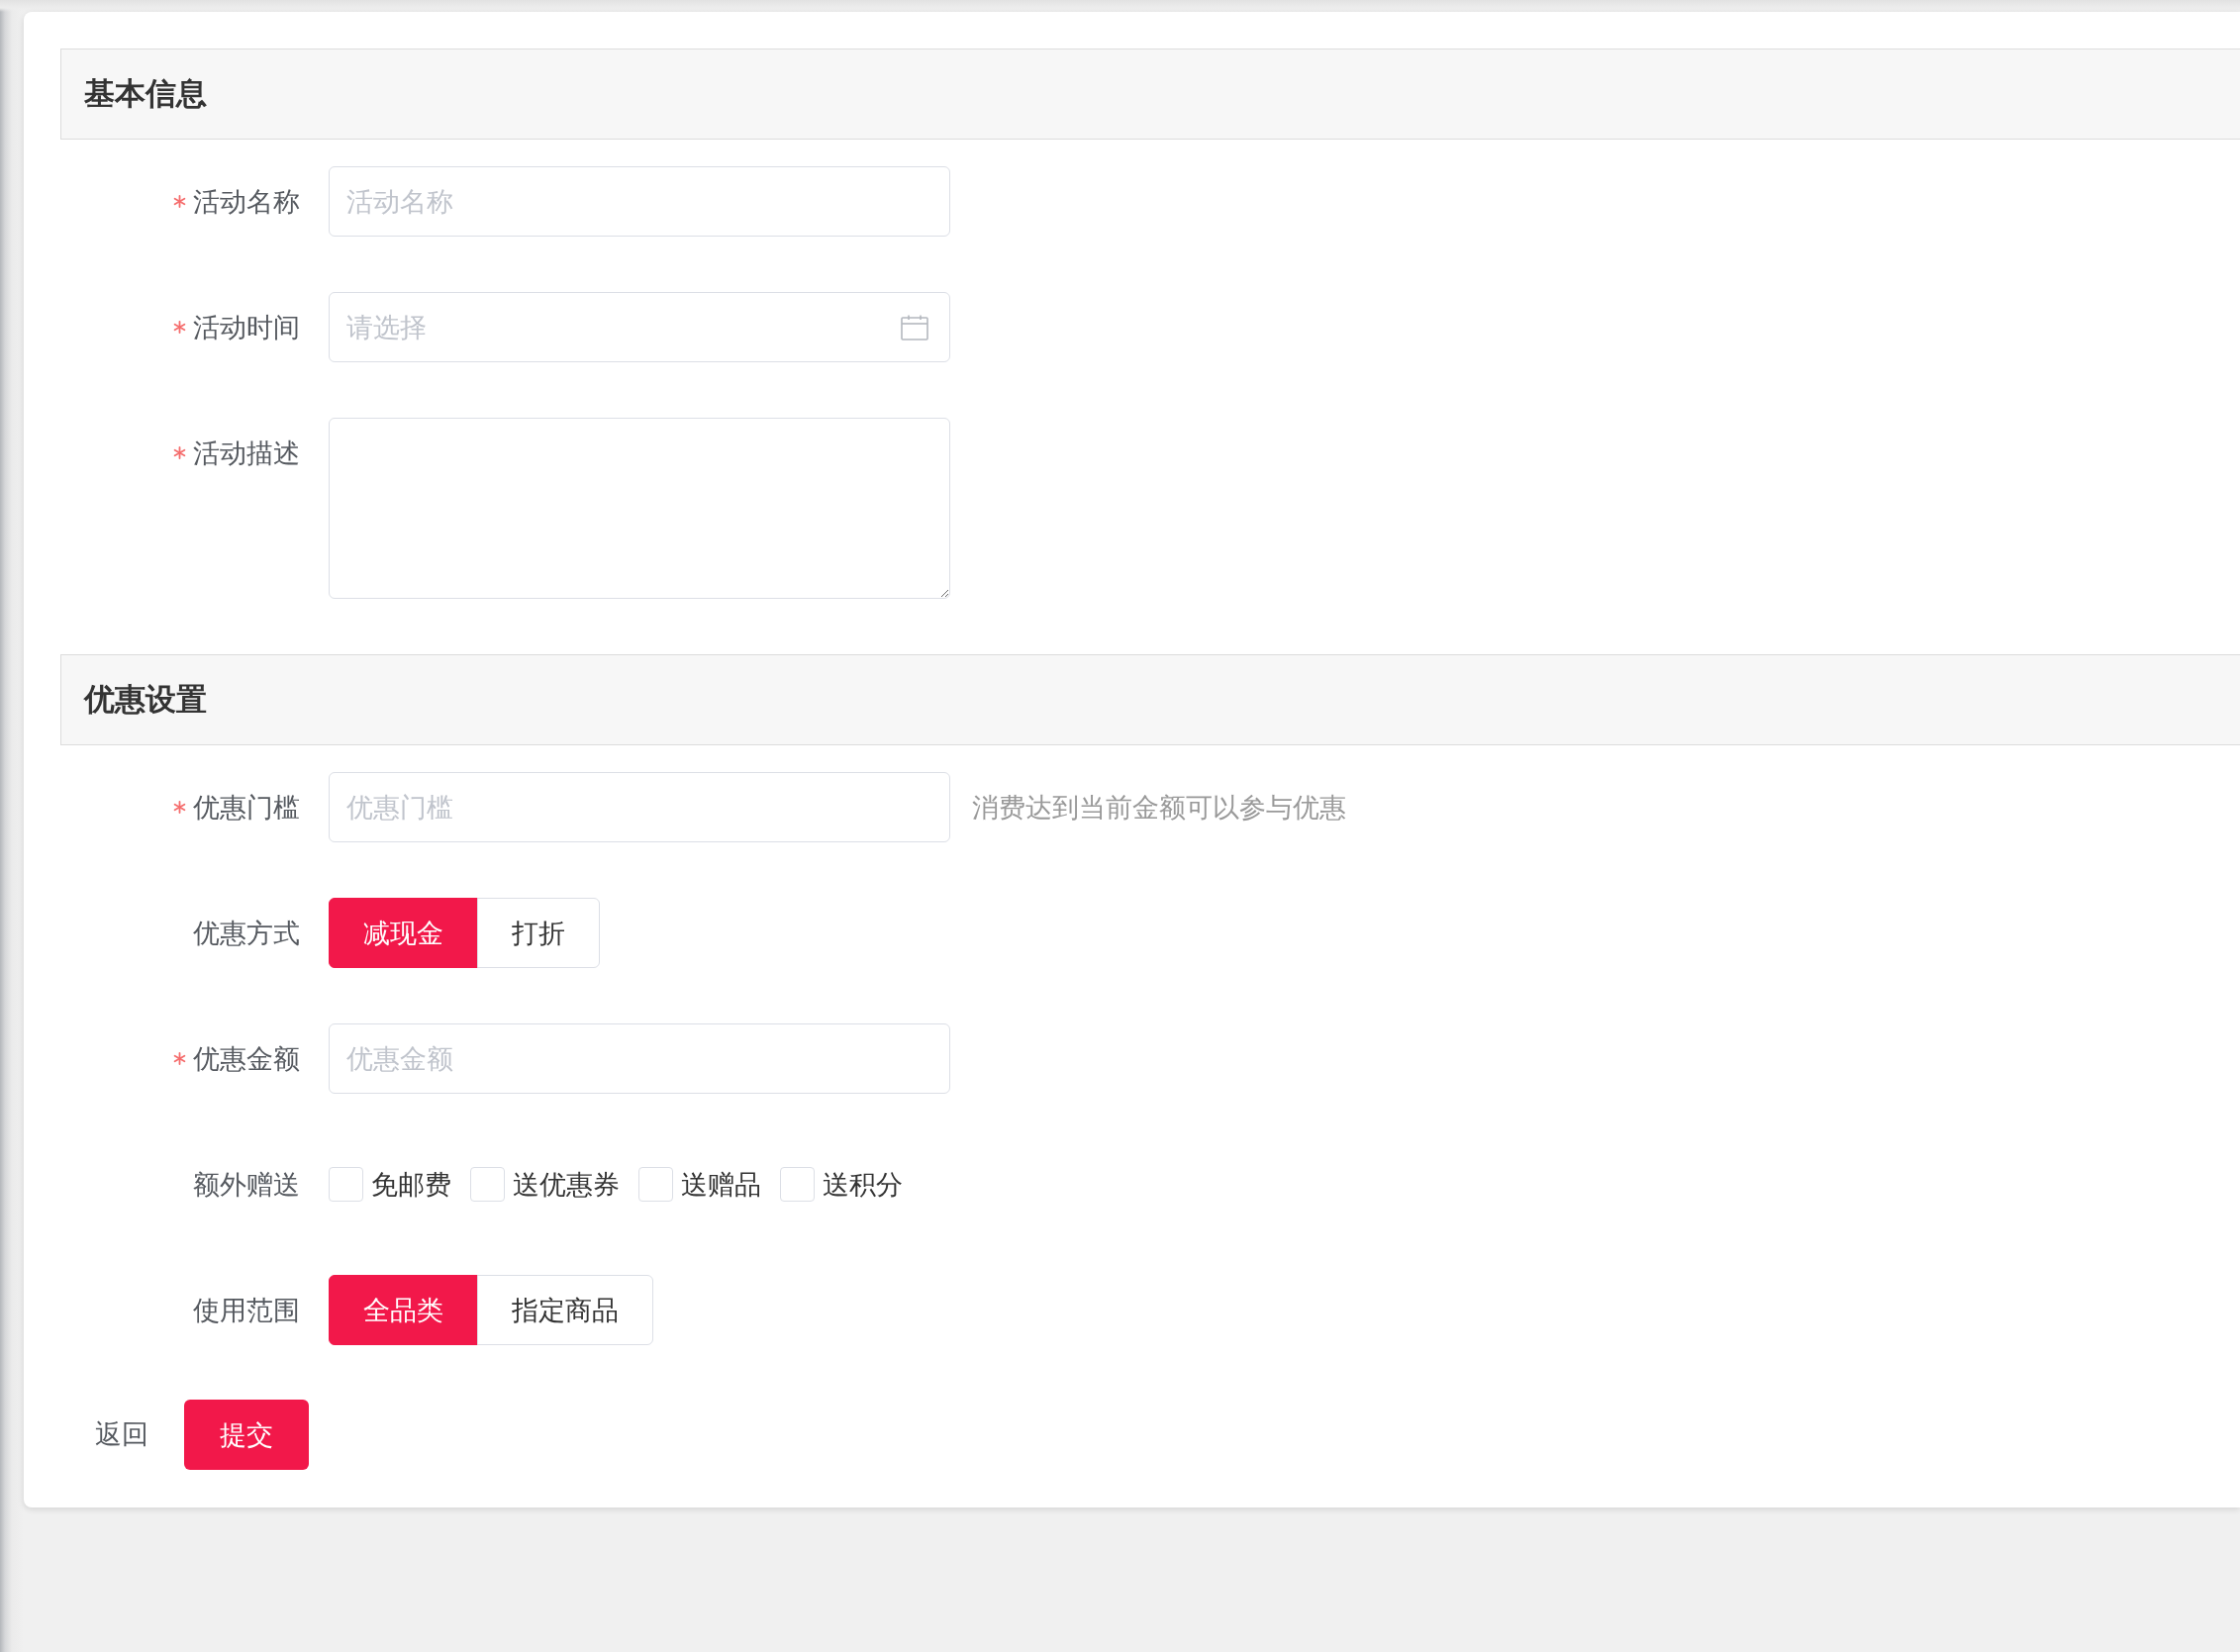  I want to click on date-field: 请选择, so click(639, 327).